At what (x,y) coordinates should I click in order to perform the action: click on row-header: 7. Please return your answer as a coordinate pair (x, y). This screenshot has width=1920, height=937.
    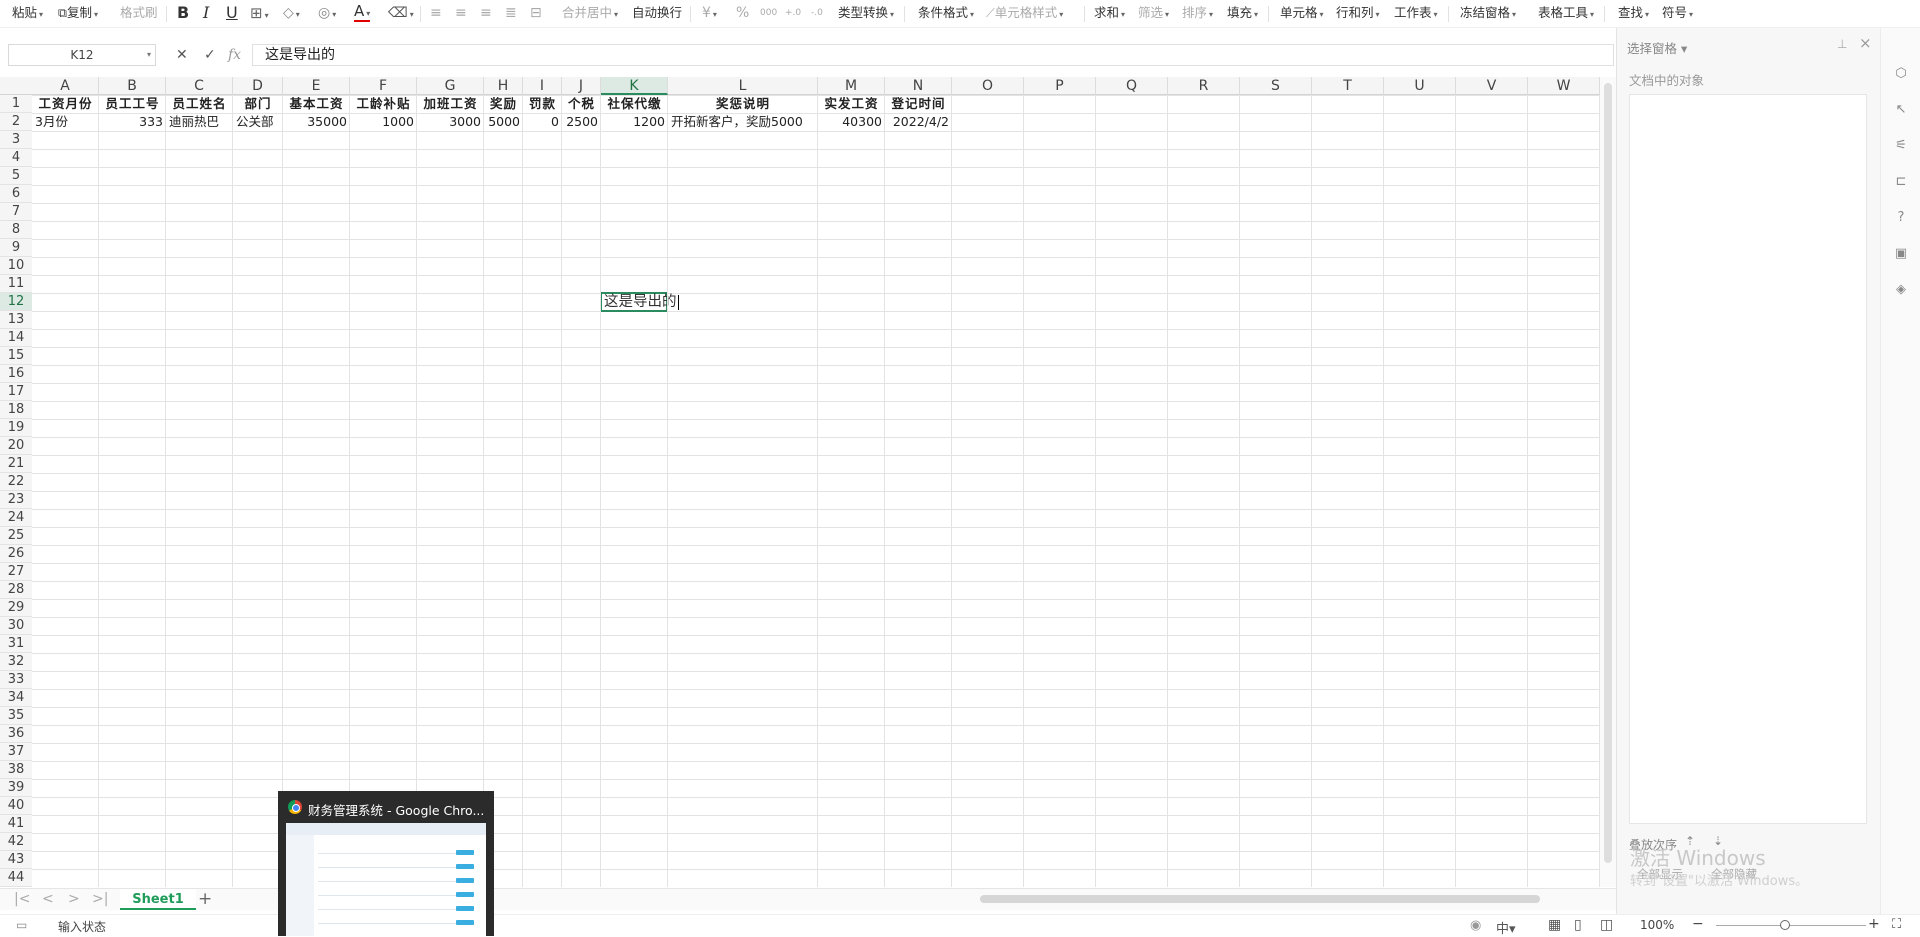
    Looking at the image, I should click on (16, 212).